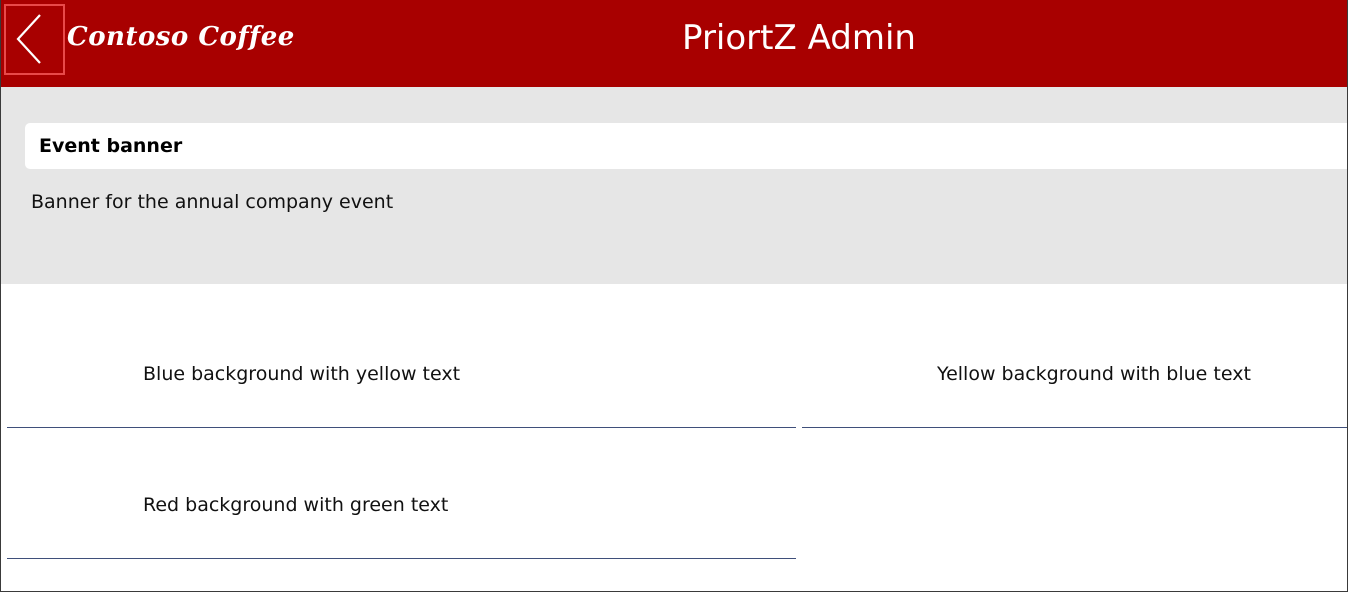 Image resolution: width=1348 pixels, height=592 pixels. What do you see at coordinates (28, 39) in the screenshot?
I see `chevron-left-icon` at bounding box center [28, 39].